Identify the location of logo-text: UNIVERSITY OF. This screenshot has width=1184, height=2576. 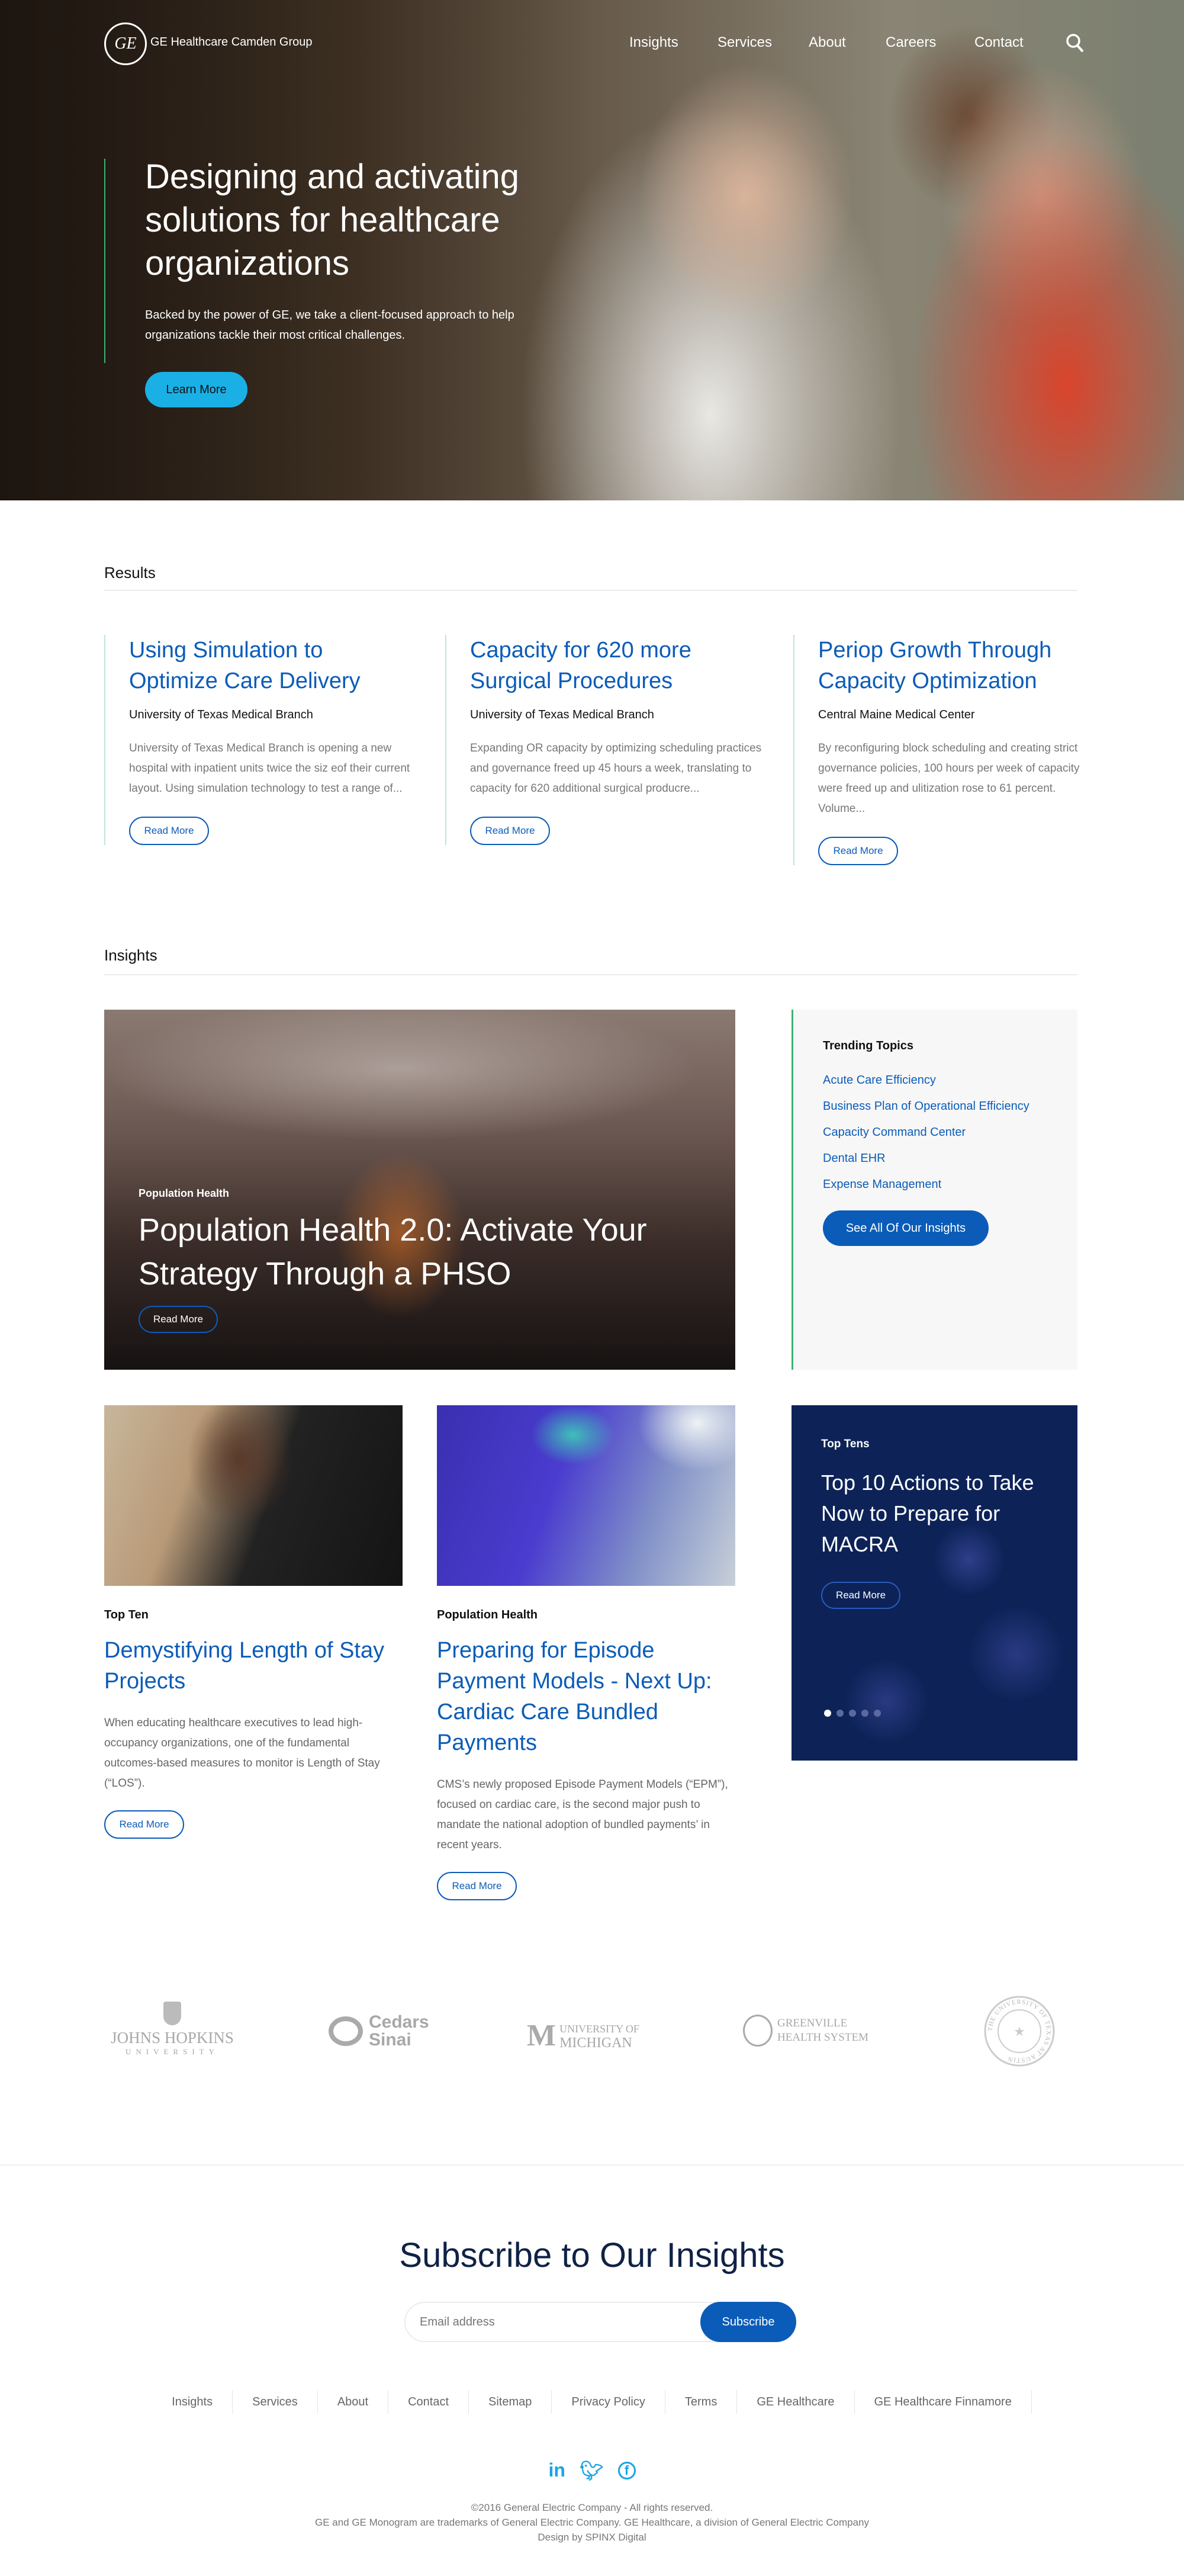
(599, 2028).